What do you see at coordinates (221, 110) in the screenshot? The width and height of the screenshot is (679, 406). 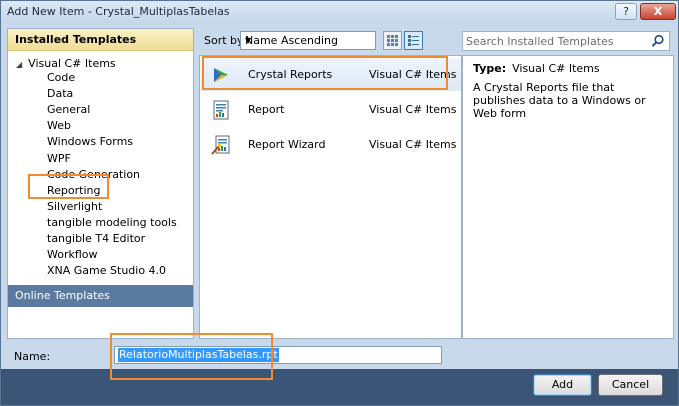 I see `report-icon` at bounding box center [221, 110].